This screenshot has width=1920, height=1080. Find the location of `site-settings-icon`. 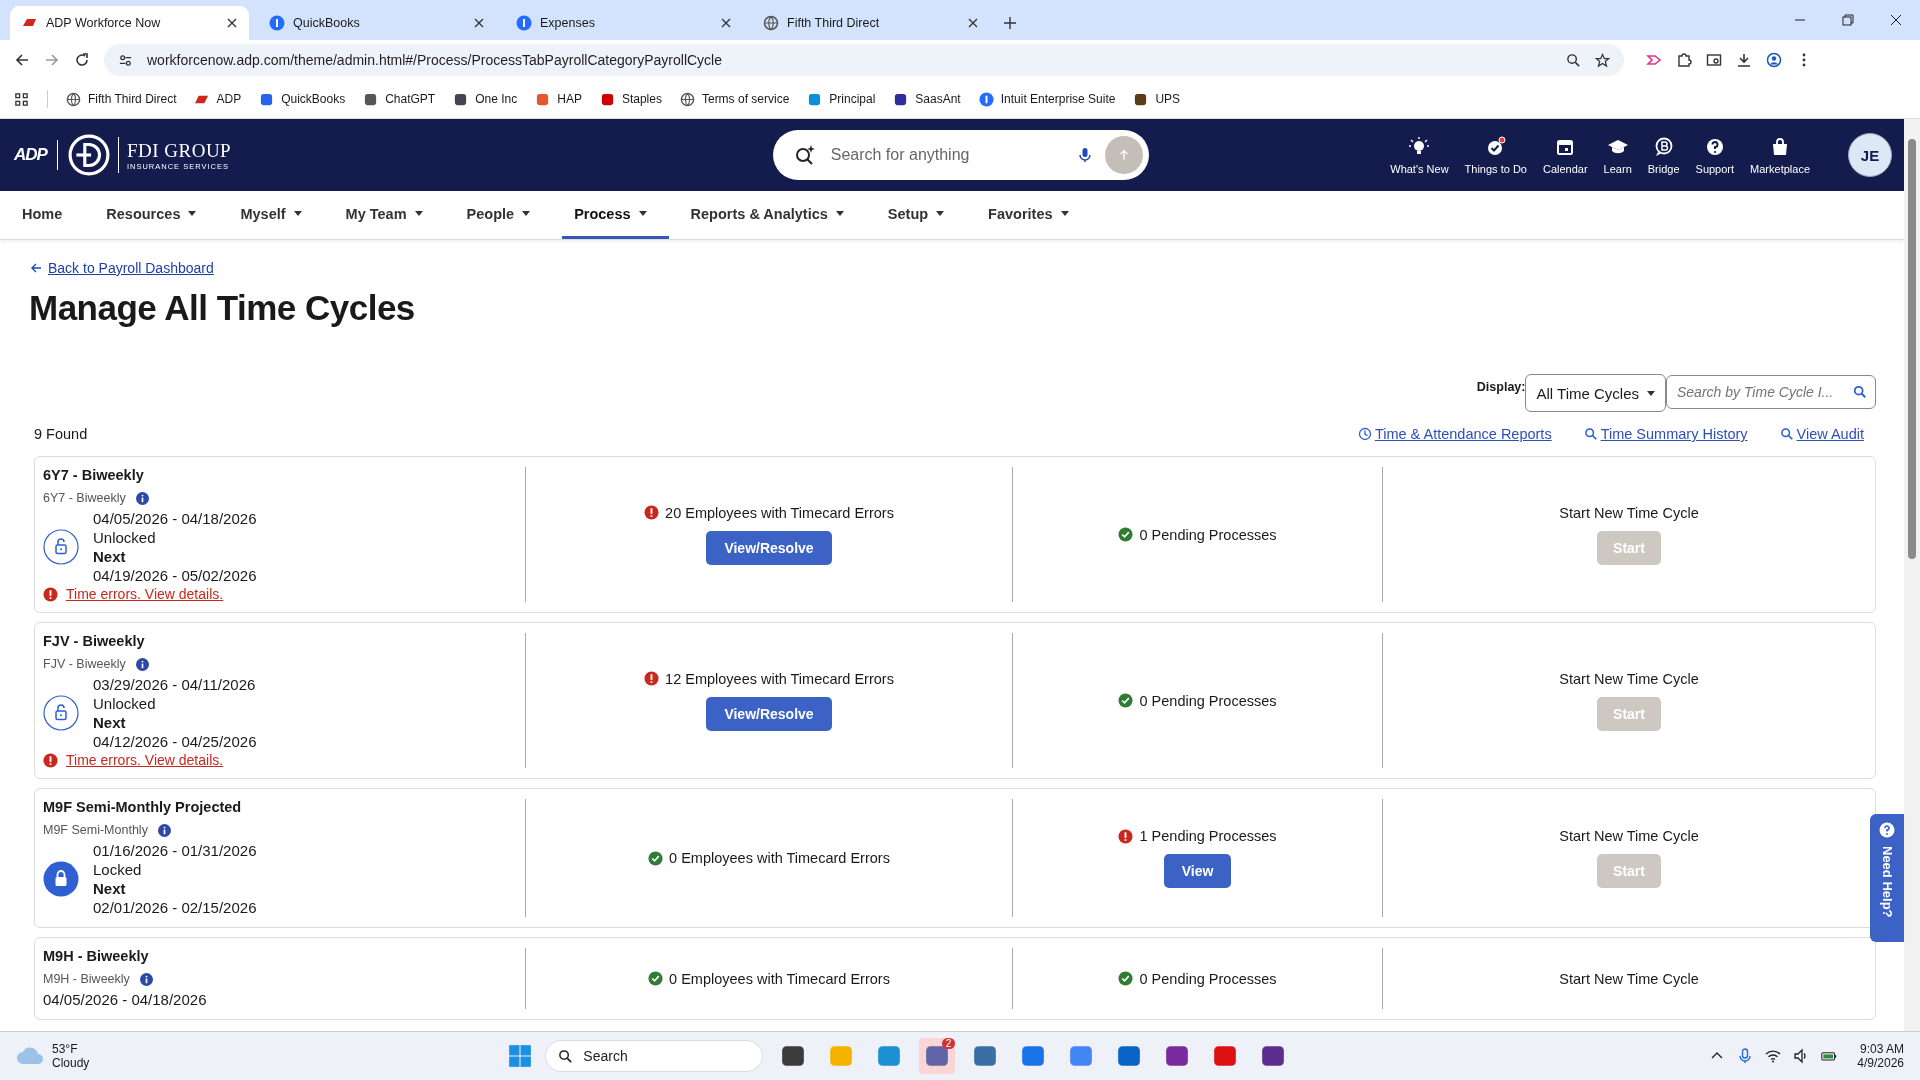

site-settings-icon is located at coordinates (125, 60).